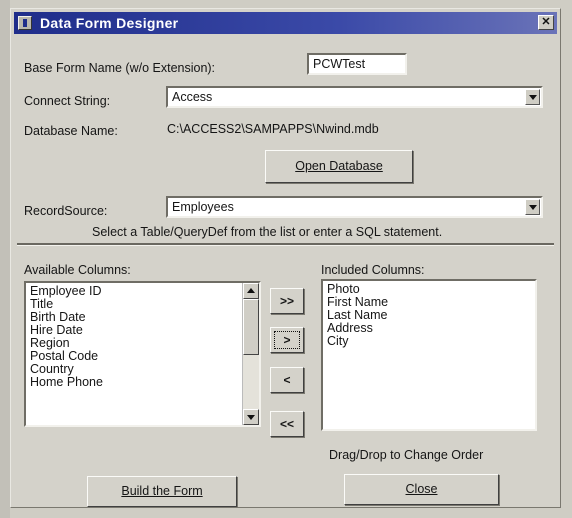 Image resolution: width=572 pixels, height=518 pixels. What do you see at coordinates (287, 340) in the screenshot?
I see `add-column-button: >` at bounding box center [287, 340].